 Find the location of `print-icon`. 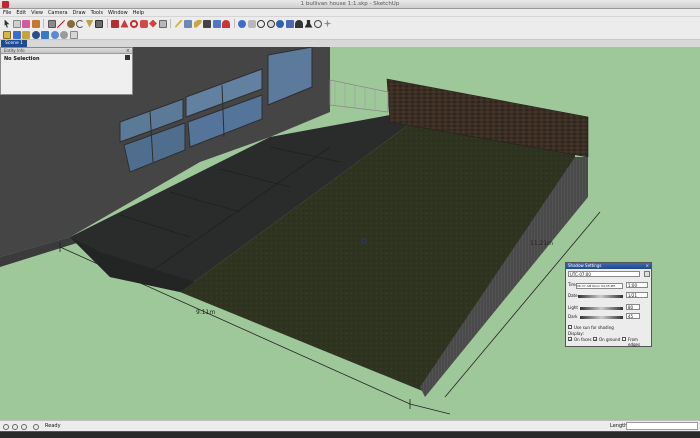

print-icon is located at coordinates (73, 34).